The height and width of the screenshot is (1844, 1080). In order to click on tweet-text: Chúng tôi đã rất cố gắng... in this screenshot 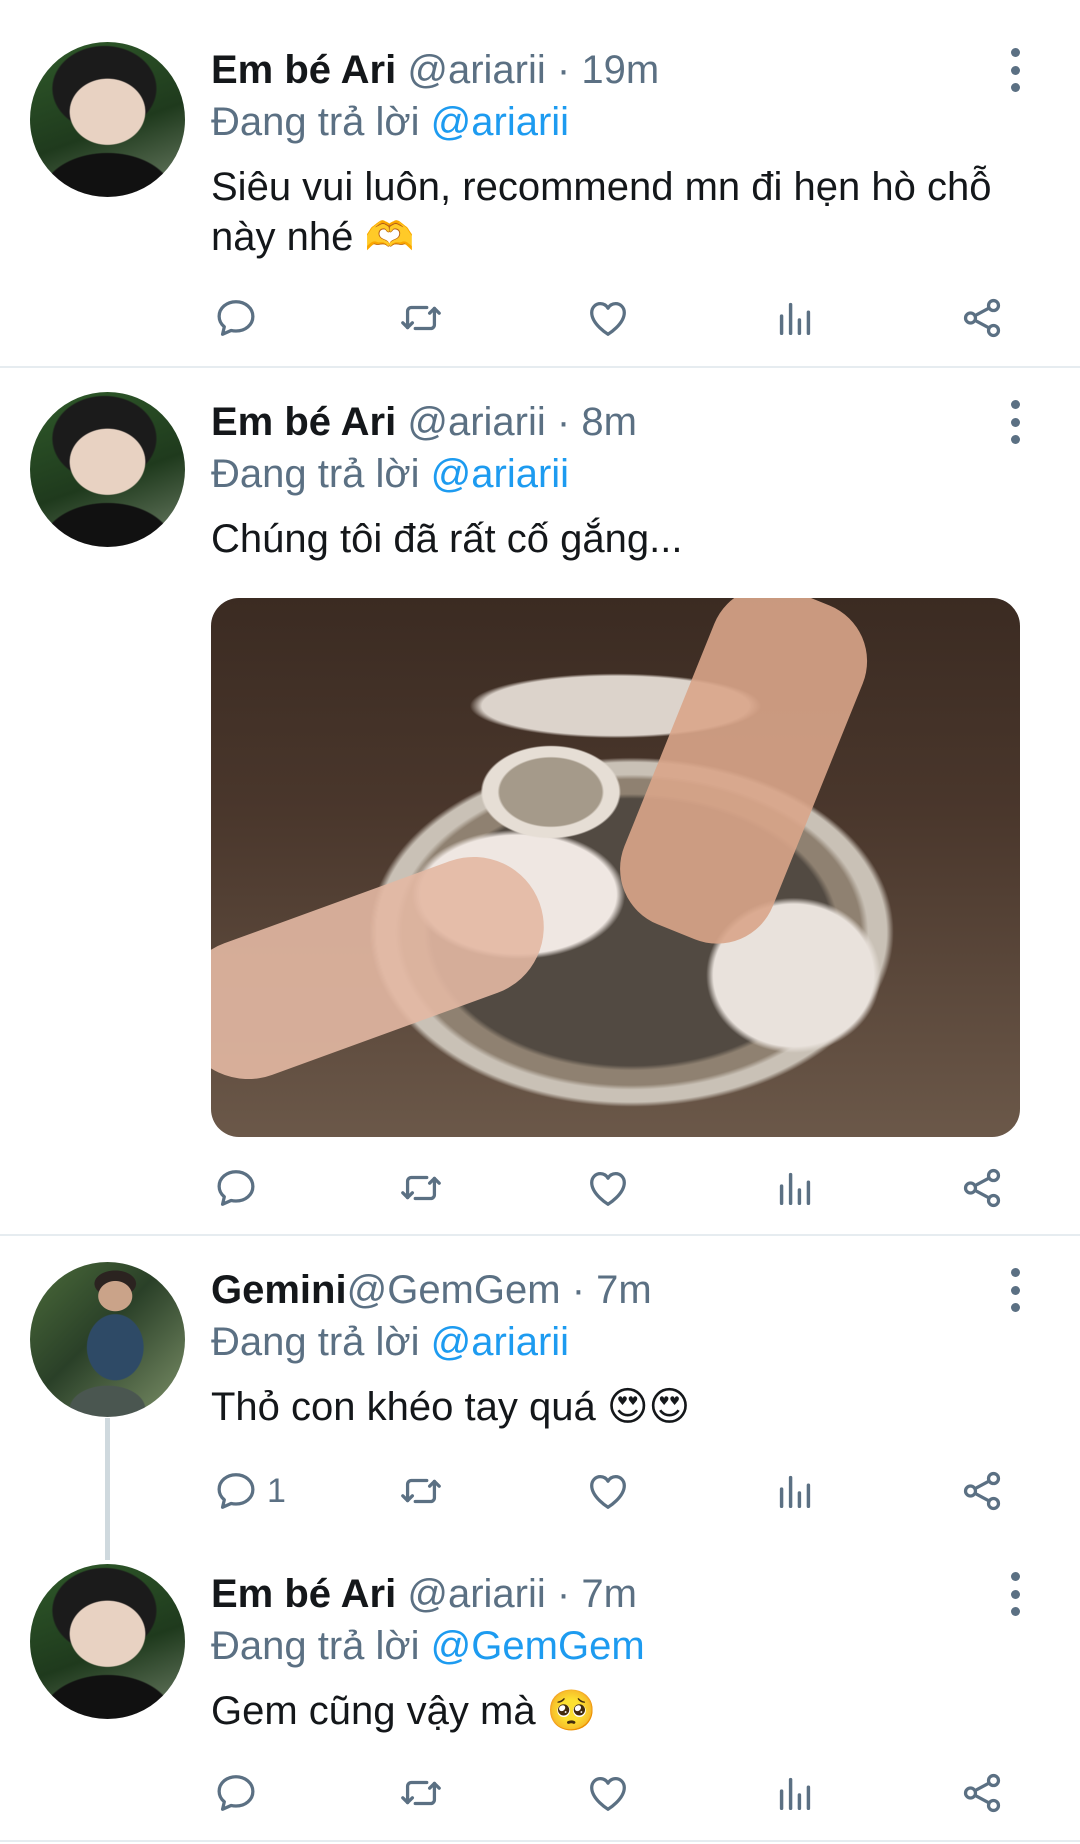, I will do `click(447, 539)`.